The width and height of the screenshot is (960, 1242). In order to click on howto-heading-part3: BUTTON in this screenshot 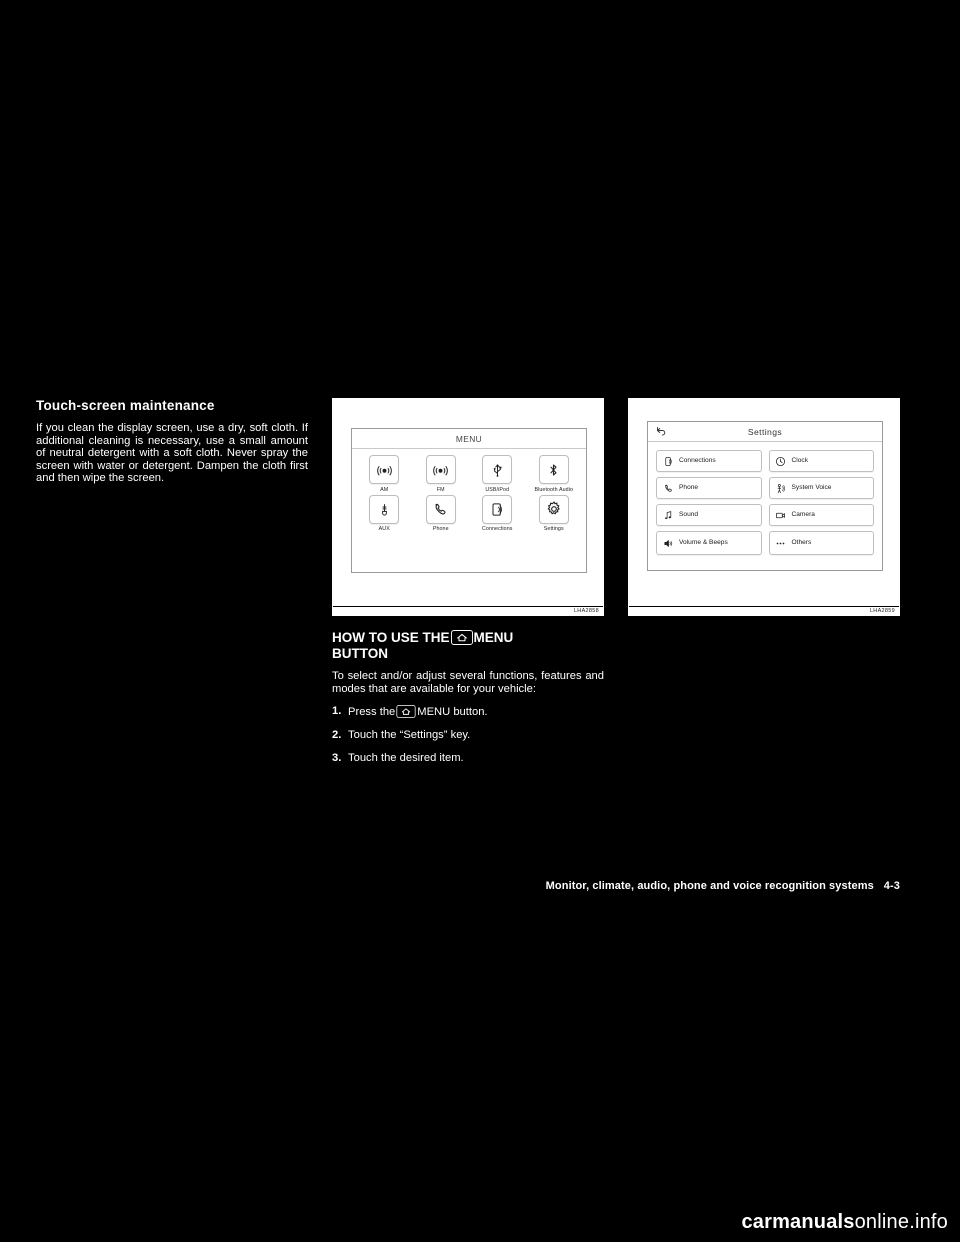, I will do `click(360, 653)`.